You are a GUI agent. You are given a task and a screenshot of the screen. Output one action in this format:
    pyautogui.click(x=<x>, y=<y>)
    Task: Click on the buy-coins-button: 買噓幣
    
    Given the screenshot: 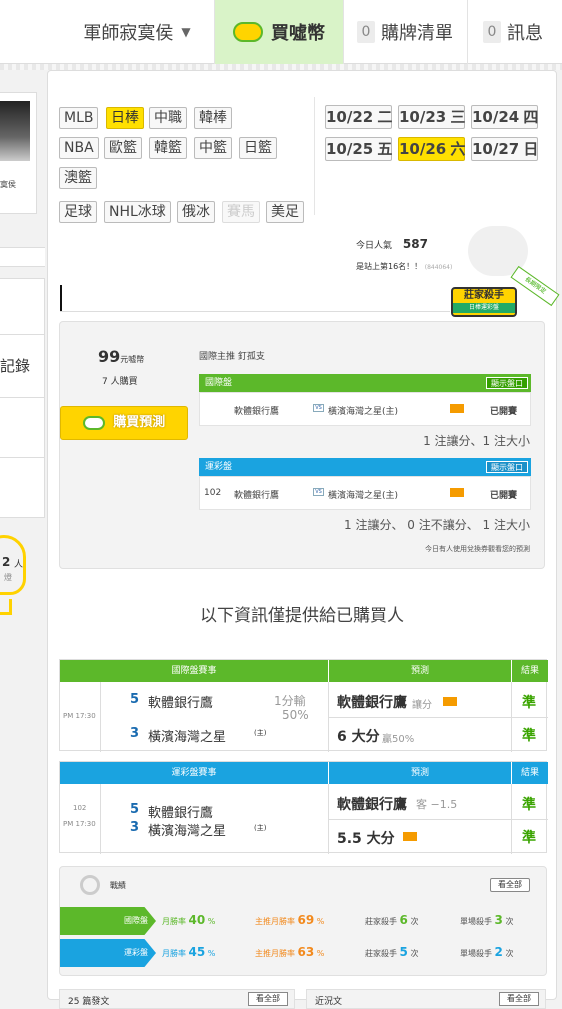 What is the action you would take?
    pyautogui.click(x=279, y=32)
    